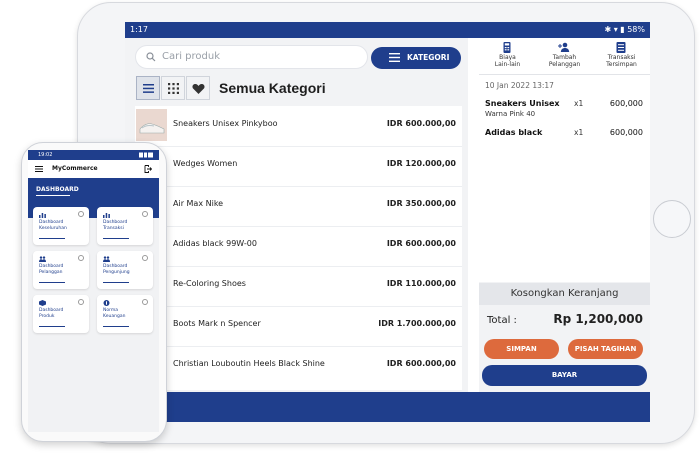  I want to click on card-label-line2: Keuangan, so click(114, 316).